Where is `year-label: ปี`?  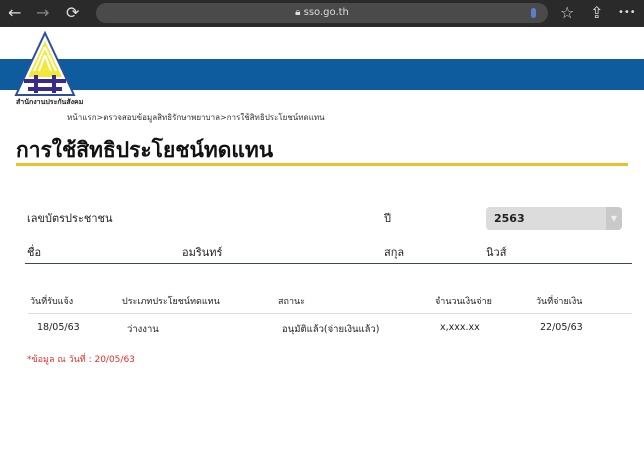 year-label: ปี is located at coordinates (387, 218).